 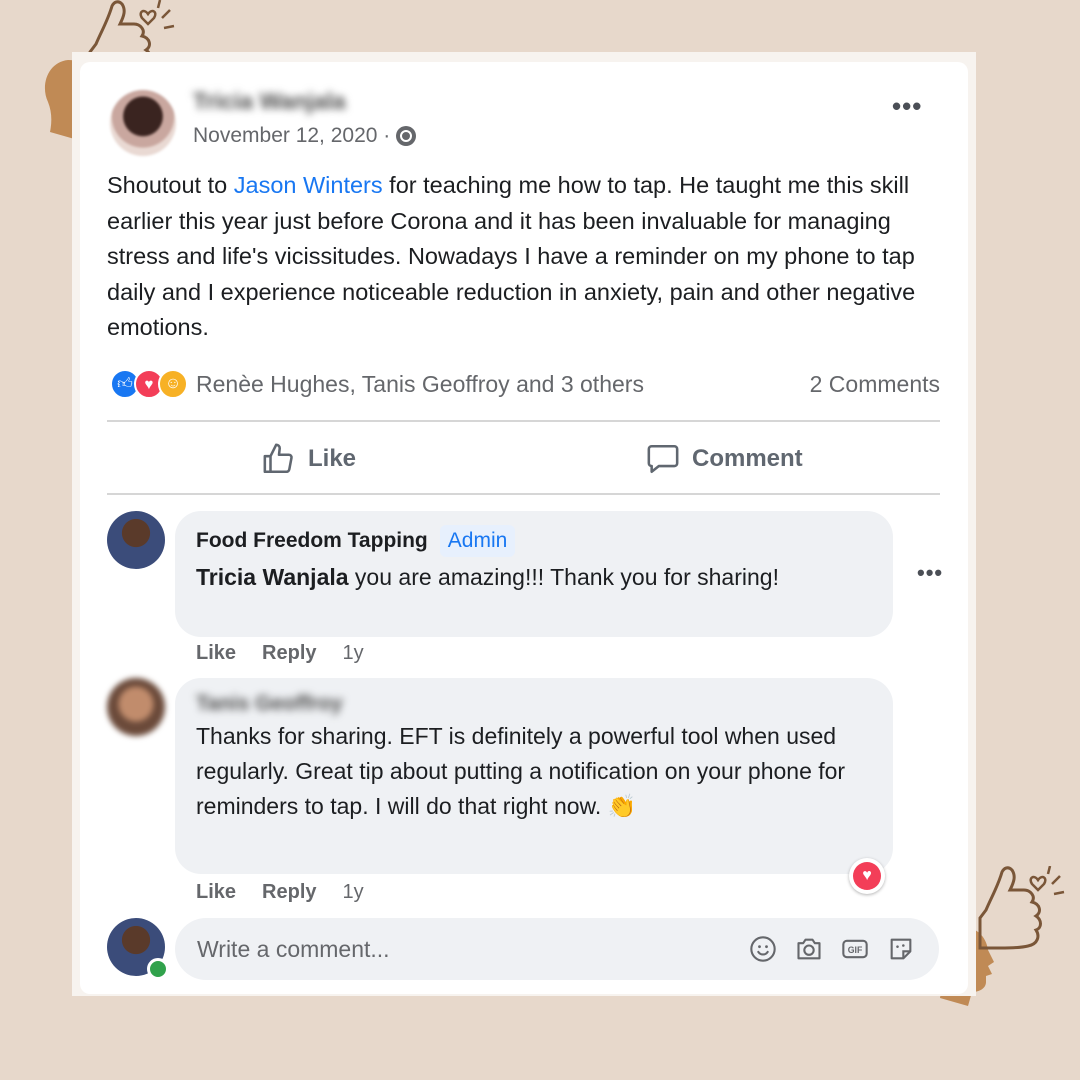 I want to click on care-reaction-icon: ☺, so click(x=173, y=384).